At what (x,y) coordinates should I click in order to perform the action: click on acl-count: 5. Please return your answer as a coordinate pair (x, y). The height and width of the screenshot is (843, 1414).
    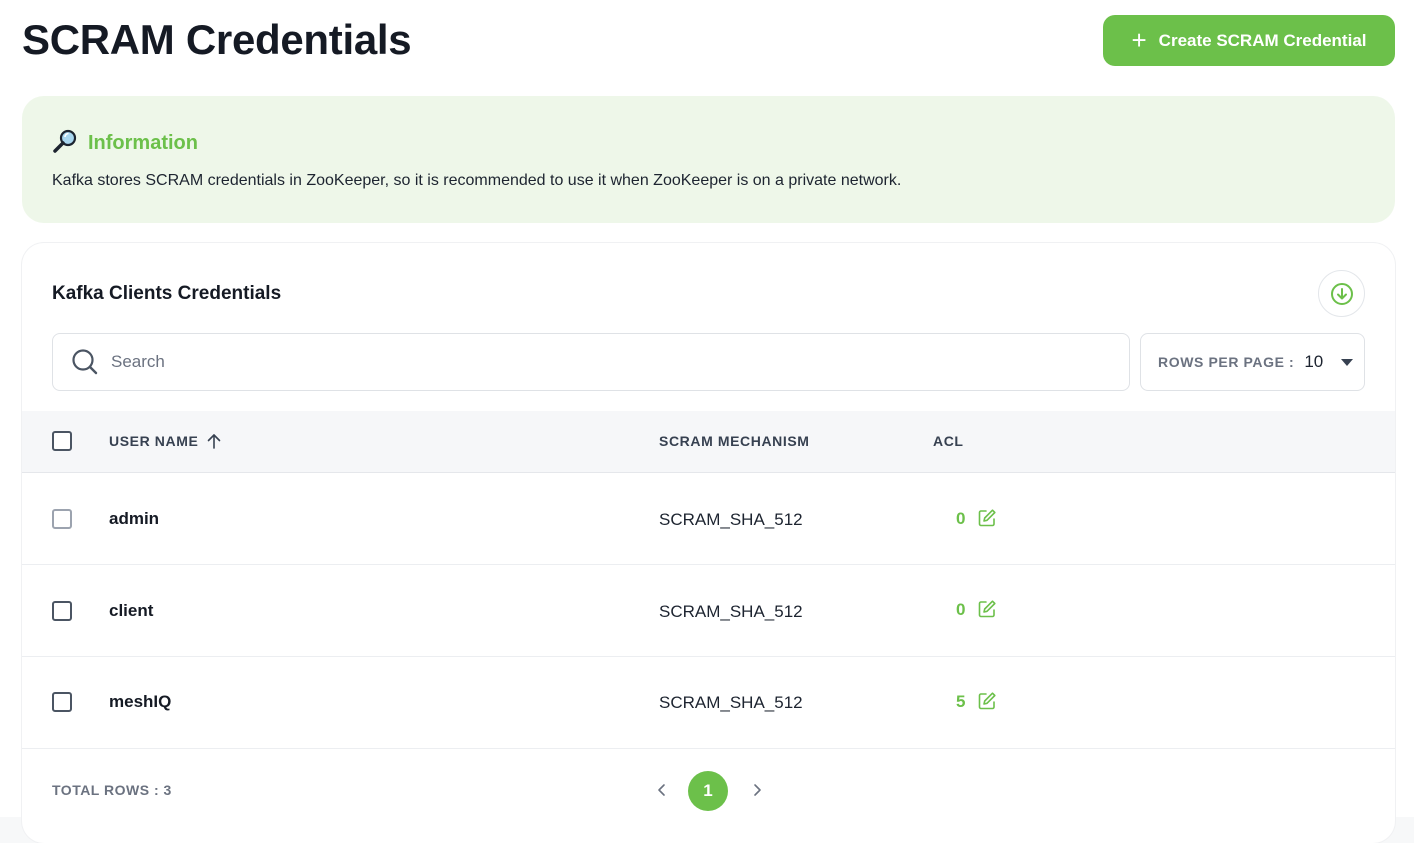
    Looking at the image, I should click on (961, 701).